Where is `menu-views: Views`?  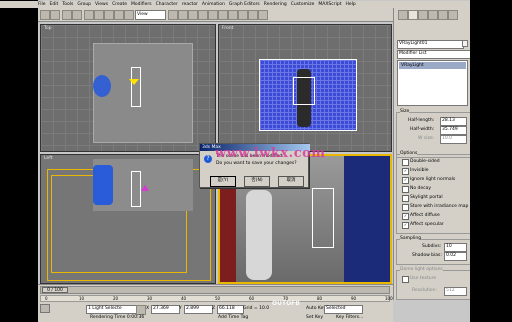
menu-views: Views is located at coordinates (101, 4).